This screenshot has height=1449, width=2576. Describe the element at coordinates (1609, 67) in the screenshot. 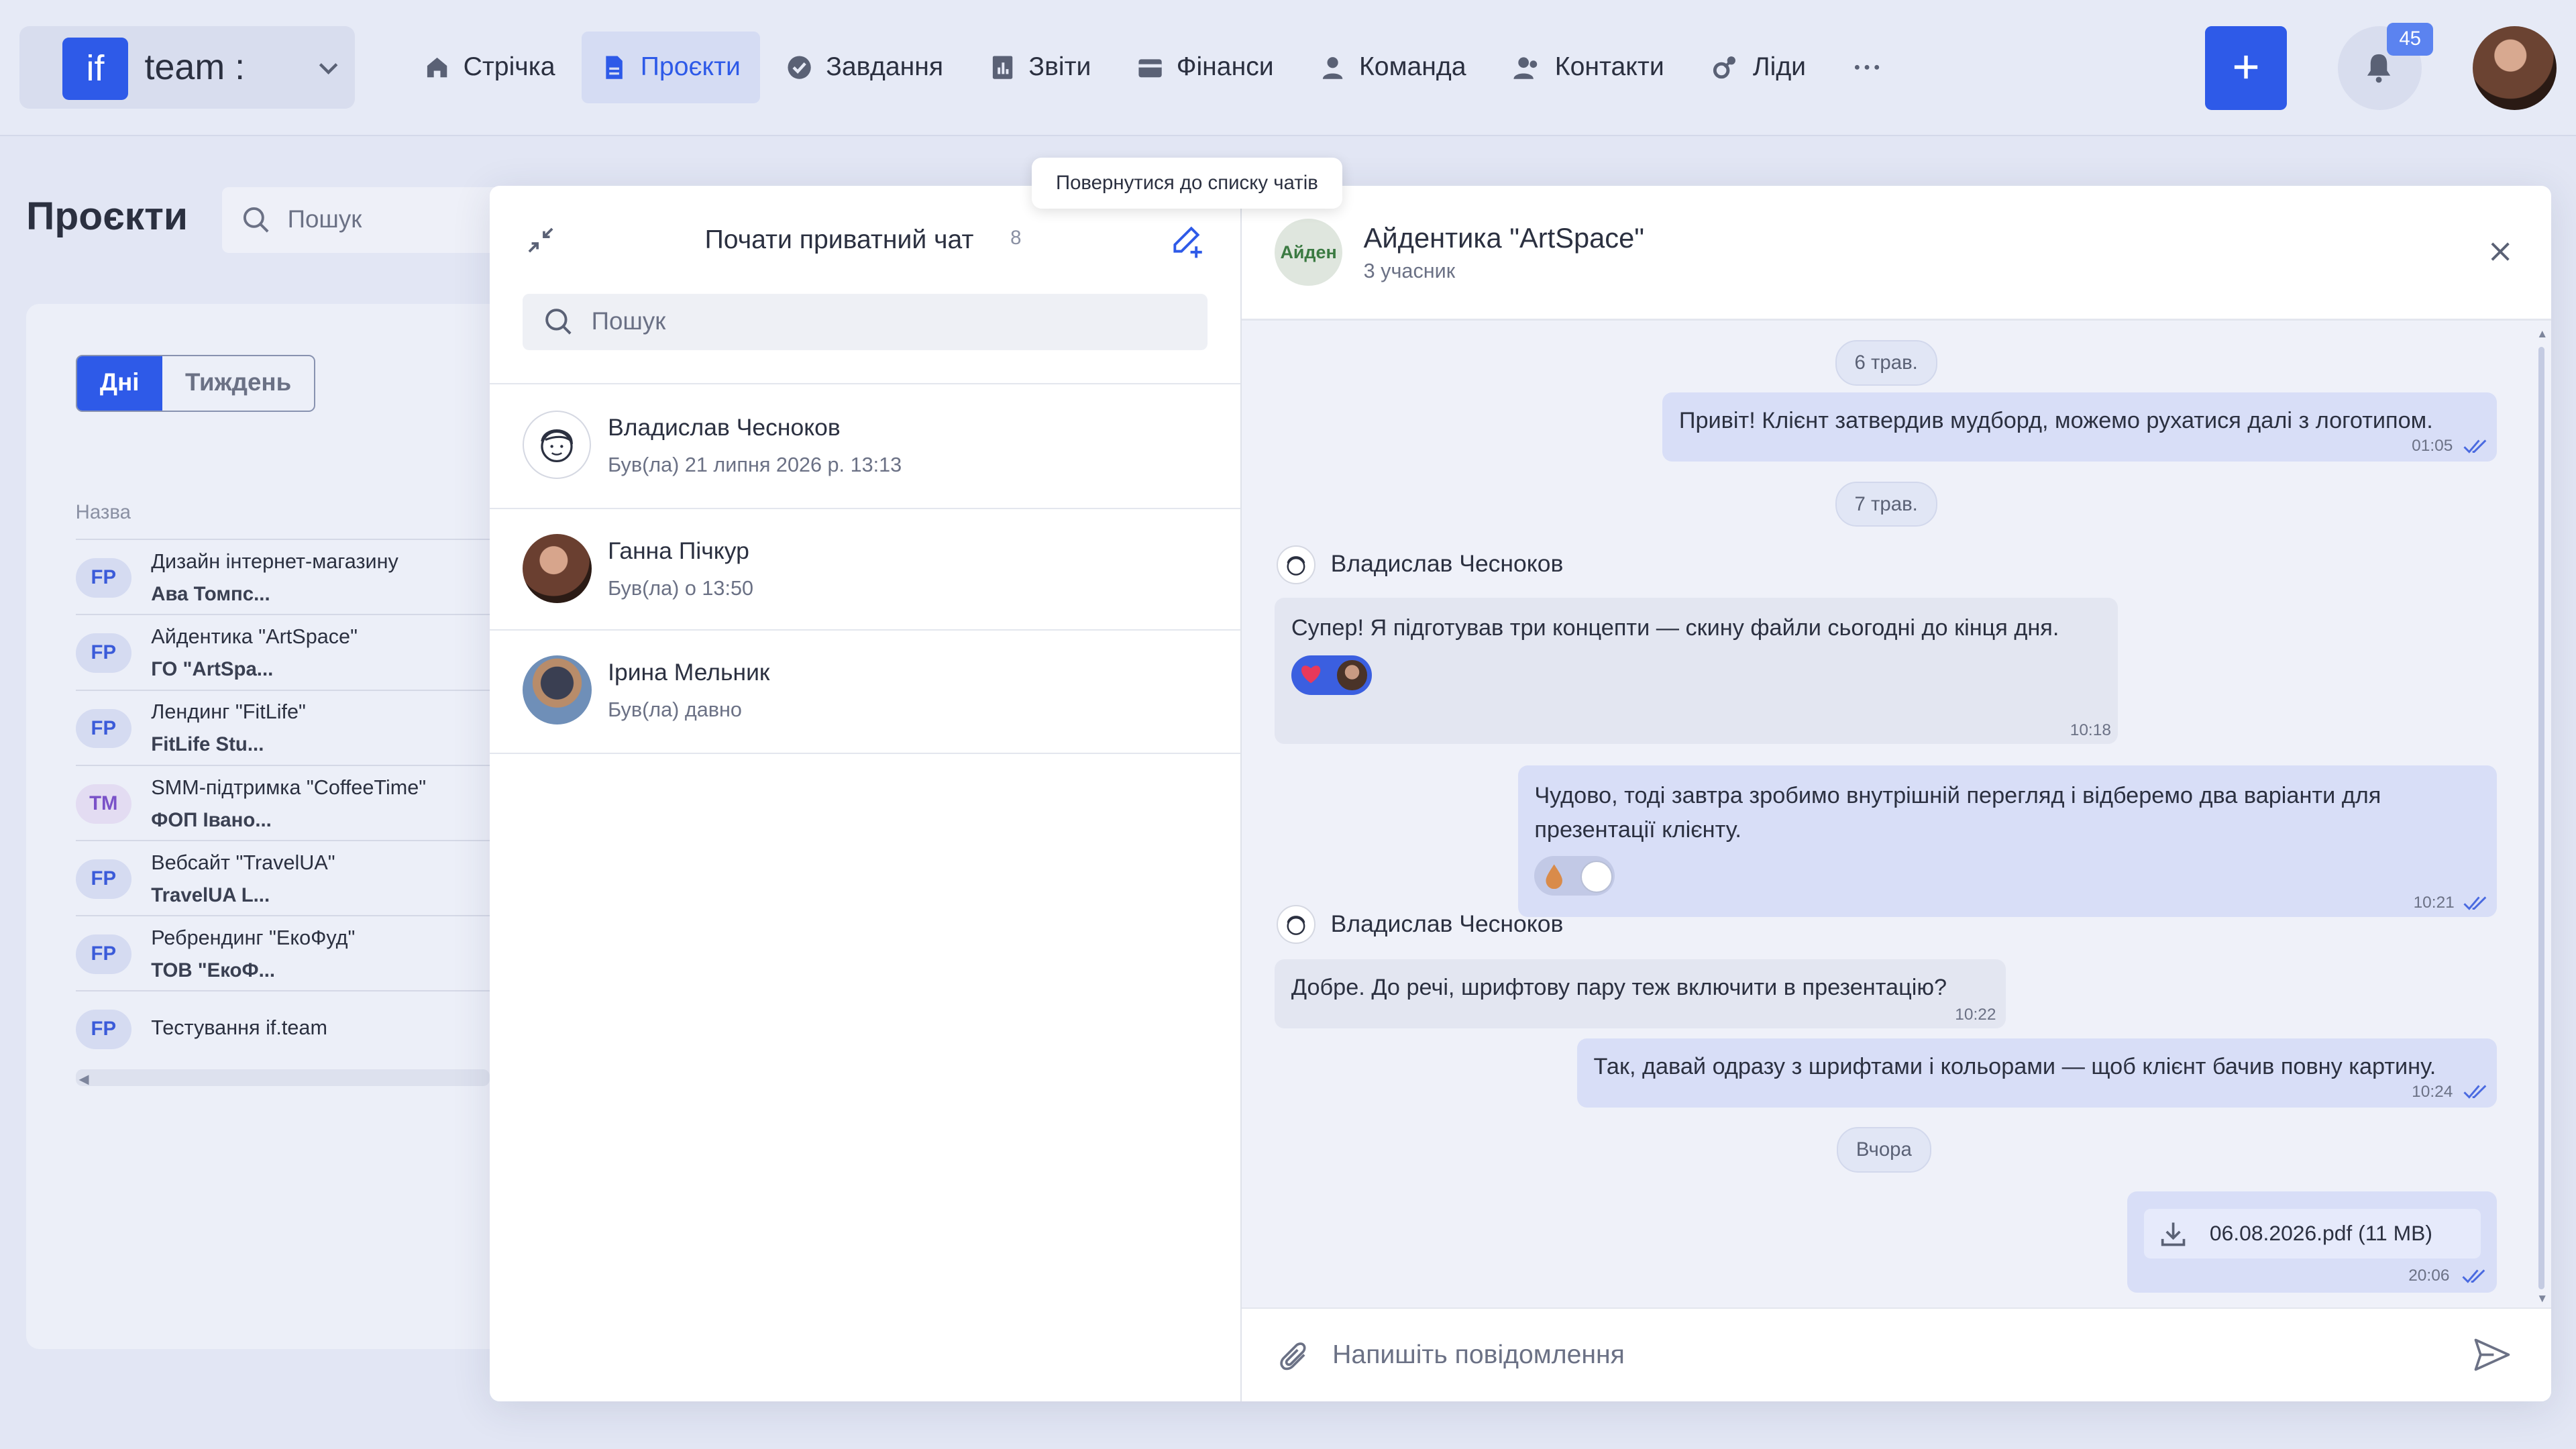

I see `nav-item-label: Контакти` at that location.